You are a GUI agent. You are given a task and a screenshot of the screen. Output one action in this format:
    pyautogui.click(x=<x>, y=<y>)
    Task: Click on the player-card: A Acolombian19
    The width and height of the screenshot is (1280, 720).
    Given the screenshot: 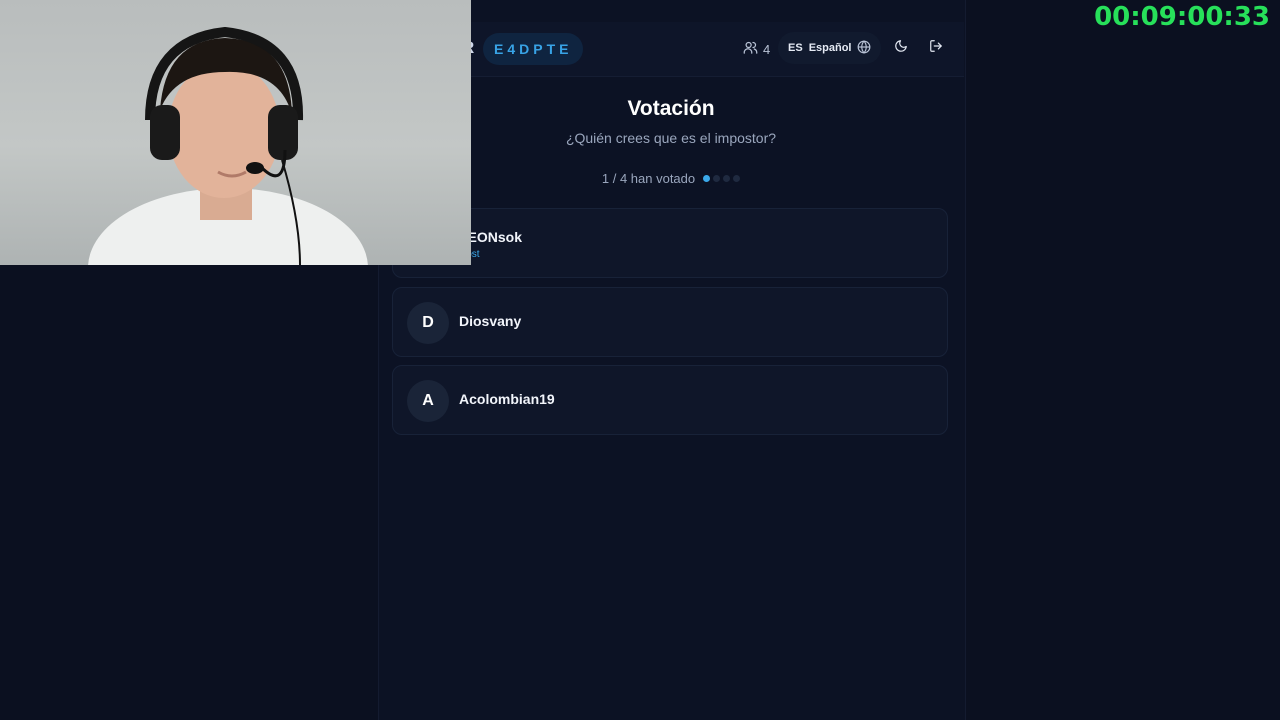 What is the action you would take?
    pyautogui.click(x=670, y=400)
    